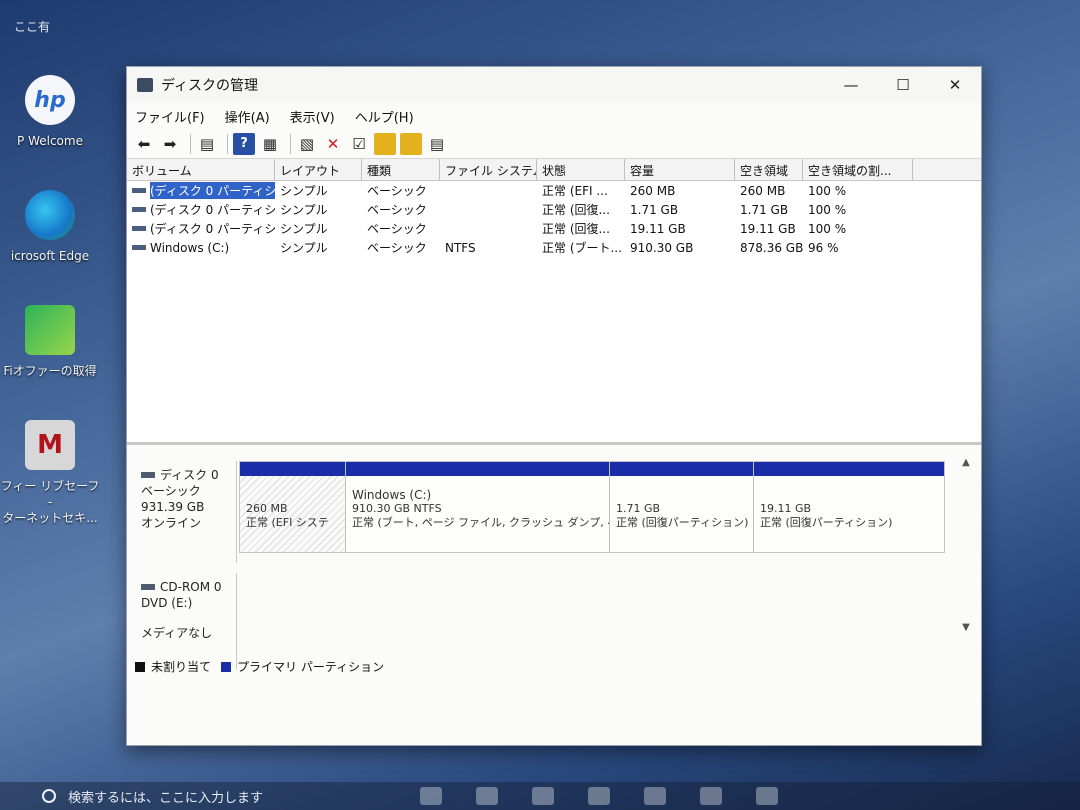  Describe the element at coordinates (170, 144) in the screenshot. I see `forward-arrow-icon: ➡` at that location.